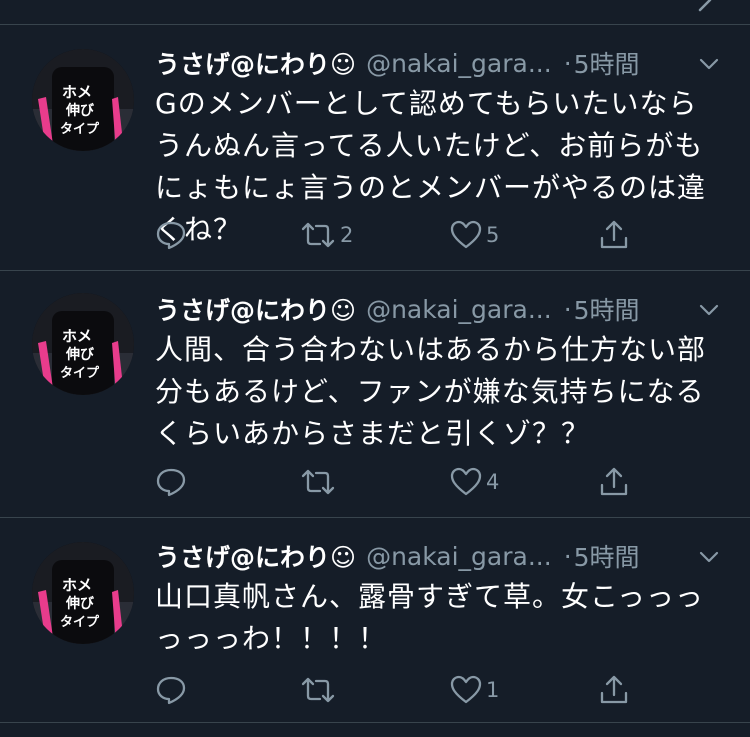 The height and width of the screenshot is (737, 750). I want to click on like-button: 1, so click(474, 690).